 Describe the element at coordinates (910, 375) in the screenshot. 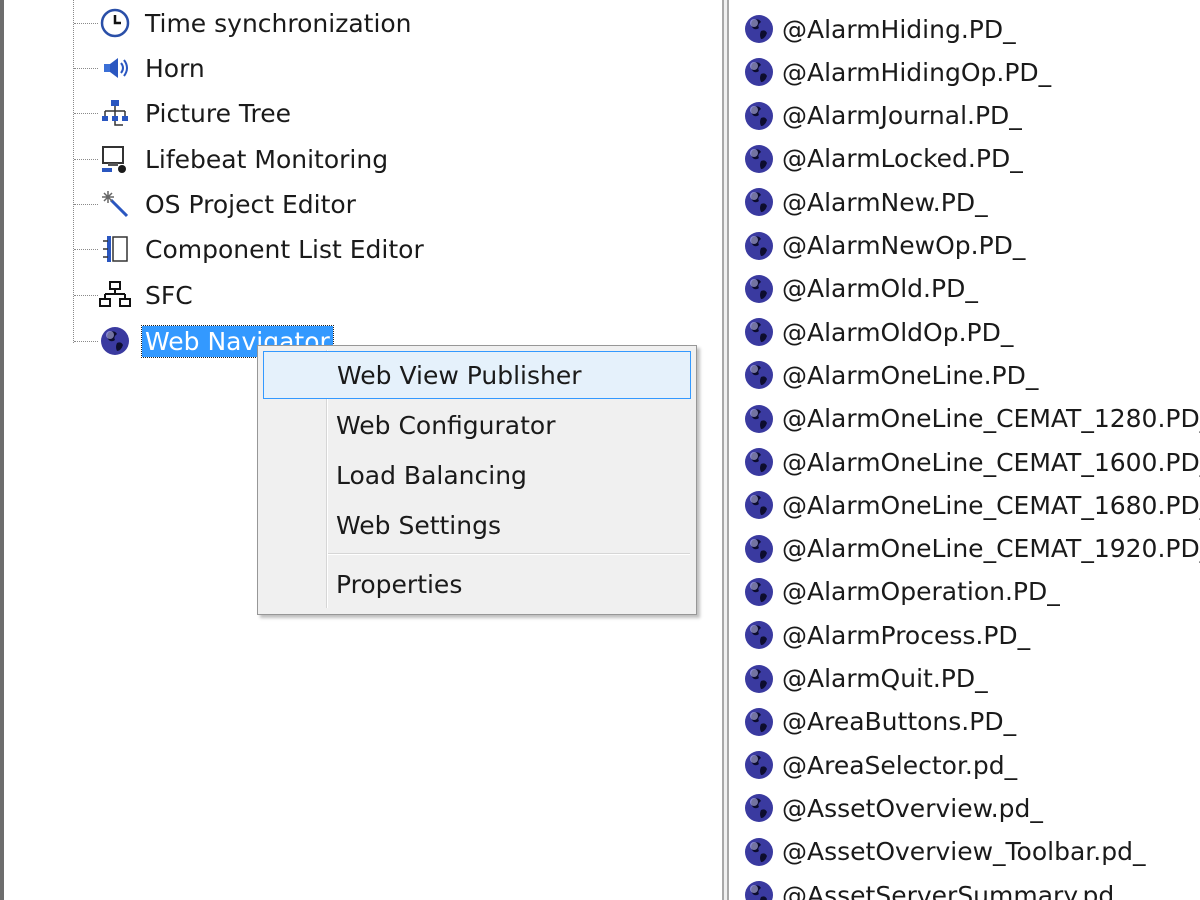

I see `file-name: @AlarmOneLine.PD_` at that location.